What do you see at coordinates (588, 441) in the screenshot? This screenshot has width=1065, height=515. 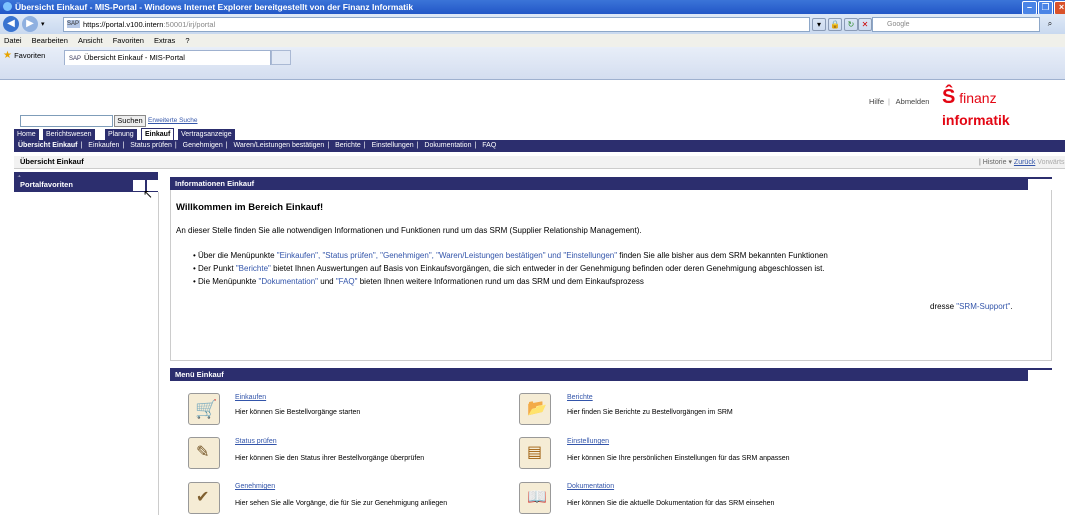 I see `menu-item-einstellungen: Einstellungen` at bounding box center [588, 441].